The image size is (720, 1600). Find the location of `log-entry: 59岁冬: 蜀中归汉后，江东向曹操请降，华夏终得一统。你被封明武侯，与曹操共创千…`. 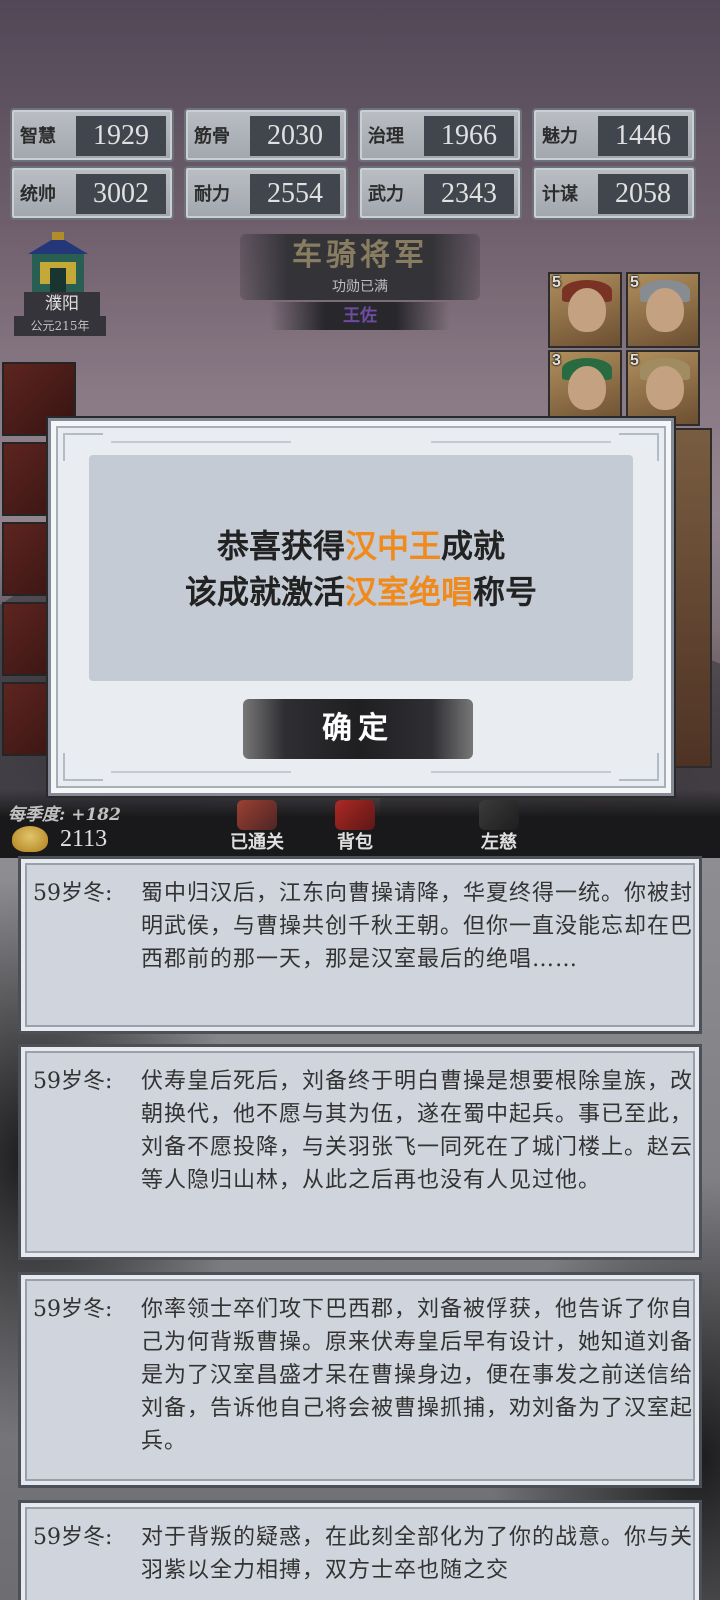

log-entry: 59岁冬: 蜀中归汉后，江东向曹操请降，华夏终得一统。你被封明武侯，与曹操共创千… is located at coordinates (360, 945).